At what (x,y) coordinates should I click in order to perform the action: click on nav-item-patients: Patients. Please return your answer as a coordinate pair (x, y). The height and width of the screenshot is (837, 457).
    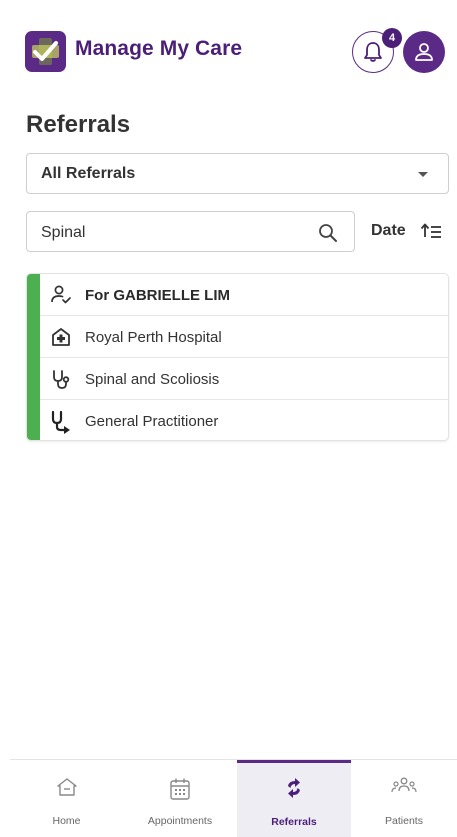
    Looking at the image, I should click on (404, 798).